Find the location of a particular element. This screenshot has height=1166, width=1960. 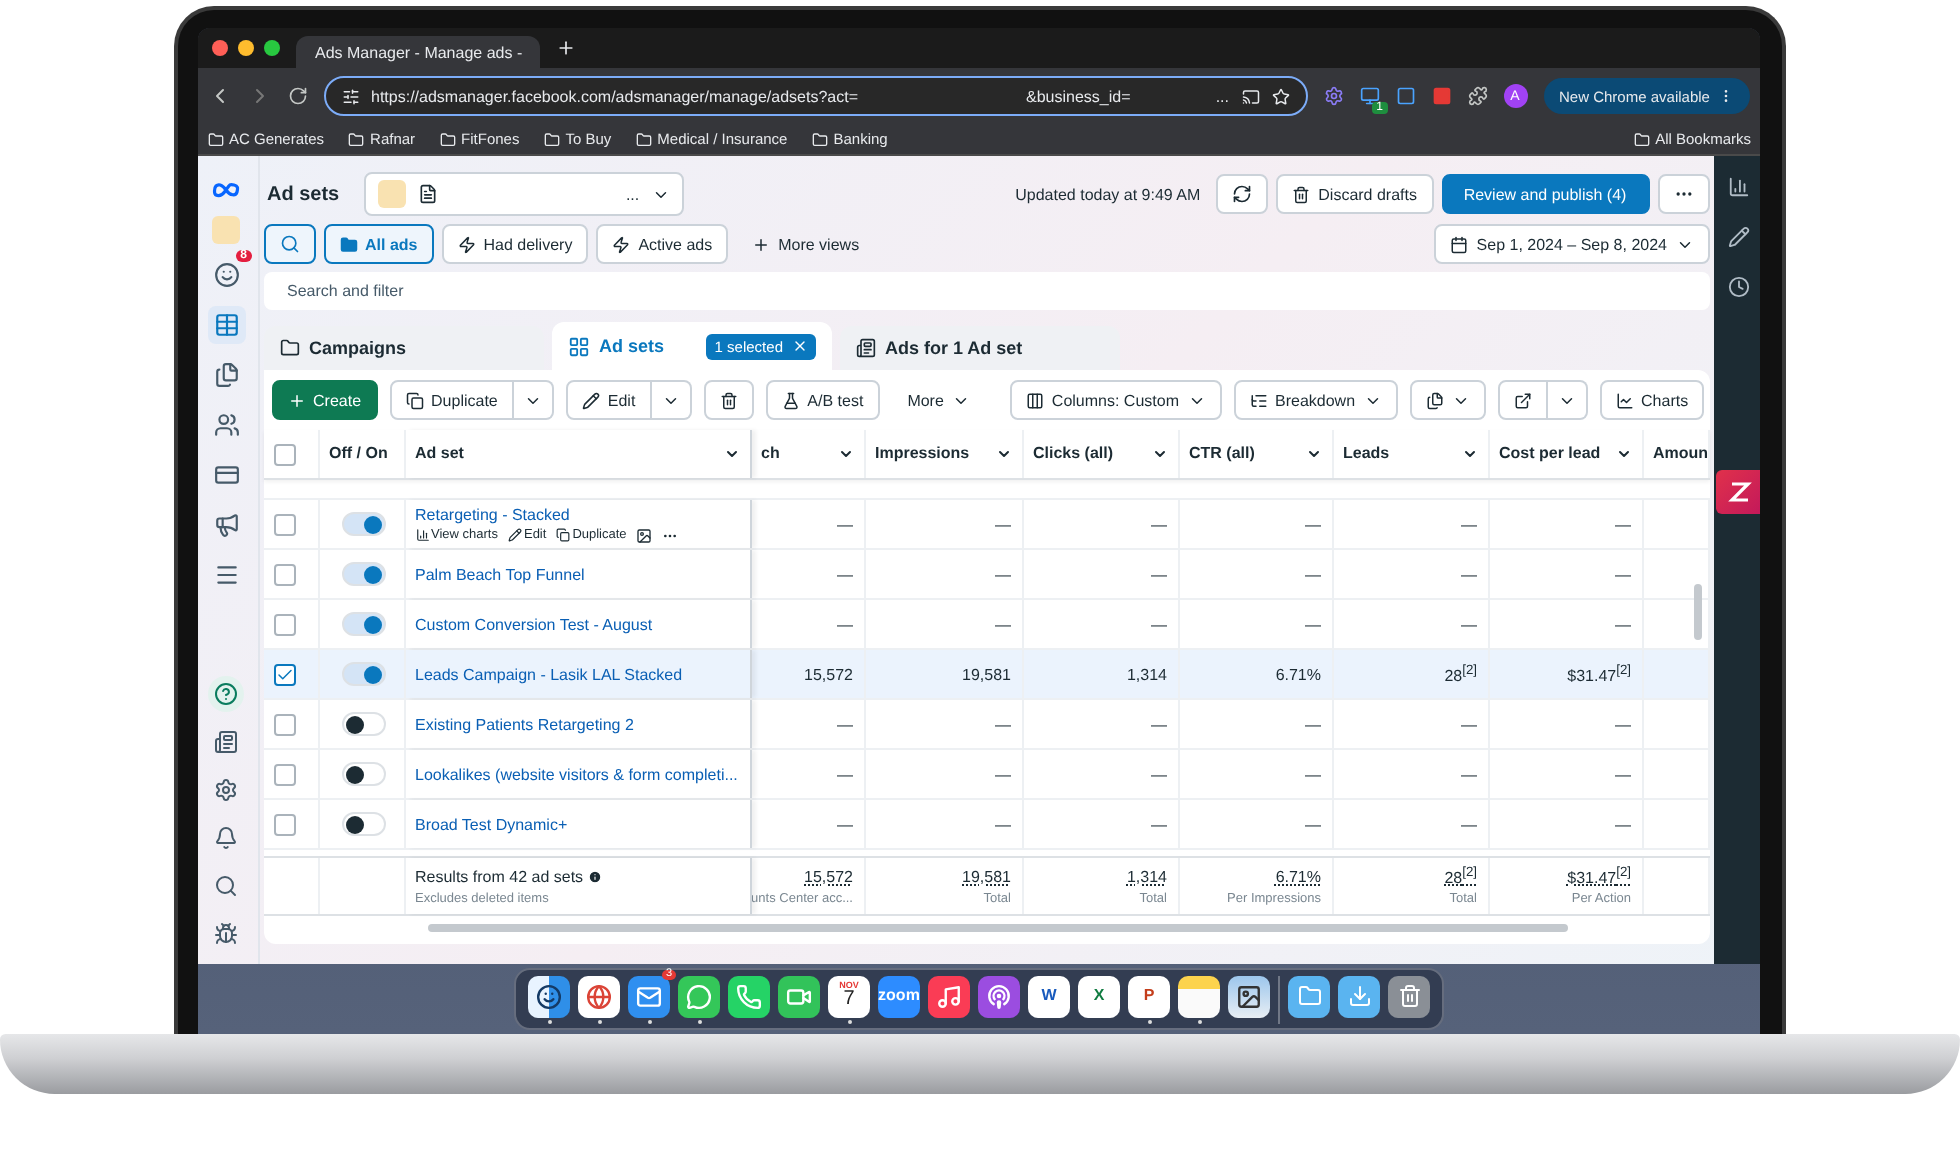

reports-button is located at coordinates (1447, 400).